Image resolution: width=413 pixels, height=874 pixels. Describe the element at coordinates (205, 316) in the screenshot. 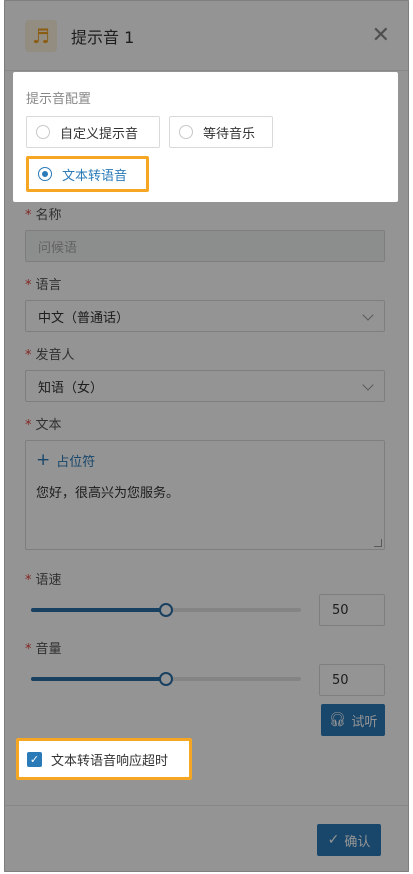

I see `language-select: 中文（普通话）` at that location.